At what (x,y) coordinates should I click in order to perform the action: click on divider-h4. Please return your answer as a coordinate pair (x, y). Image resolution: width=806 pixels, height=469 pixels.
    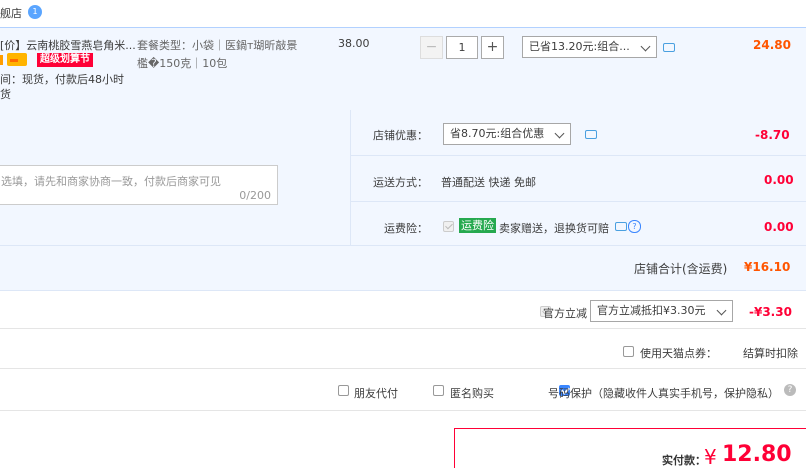
    Looking at the image, I should click on (403, 328).